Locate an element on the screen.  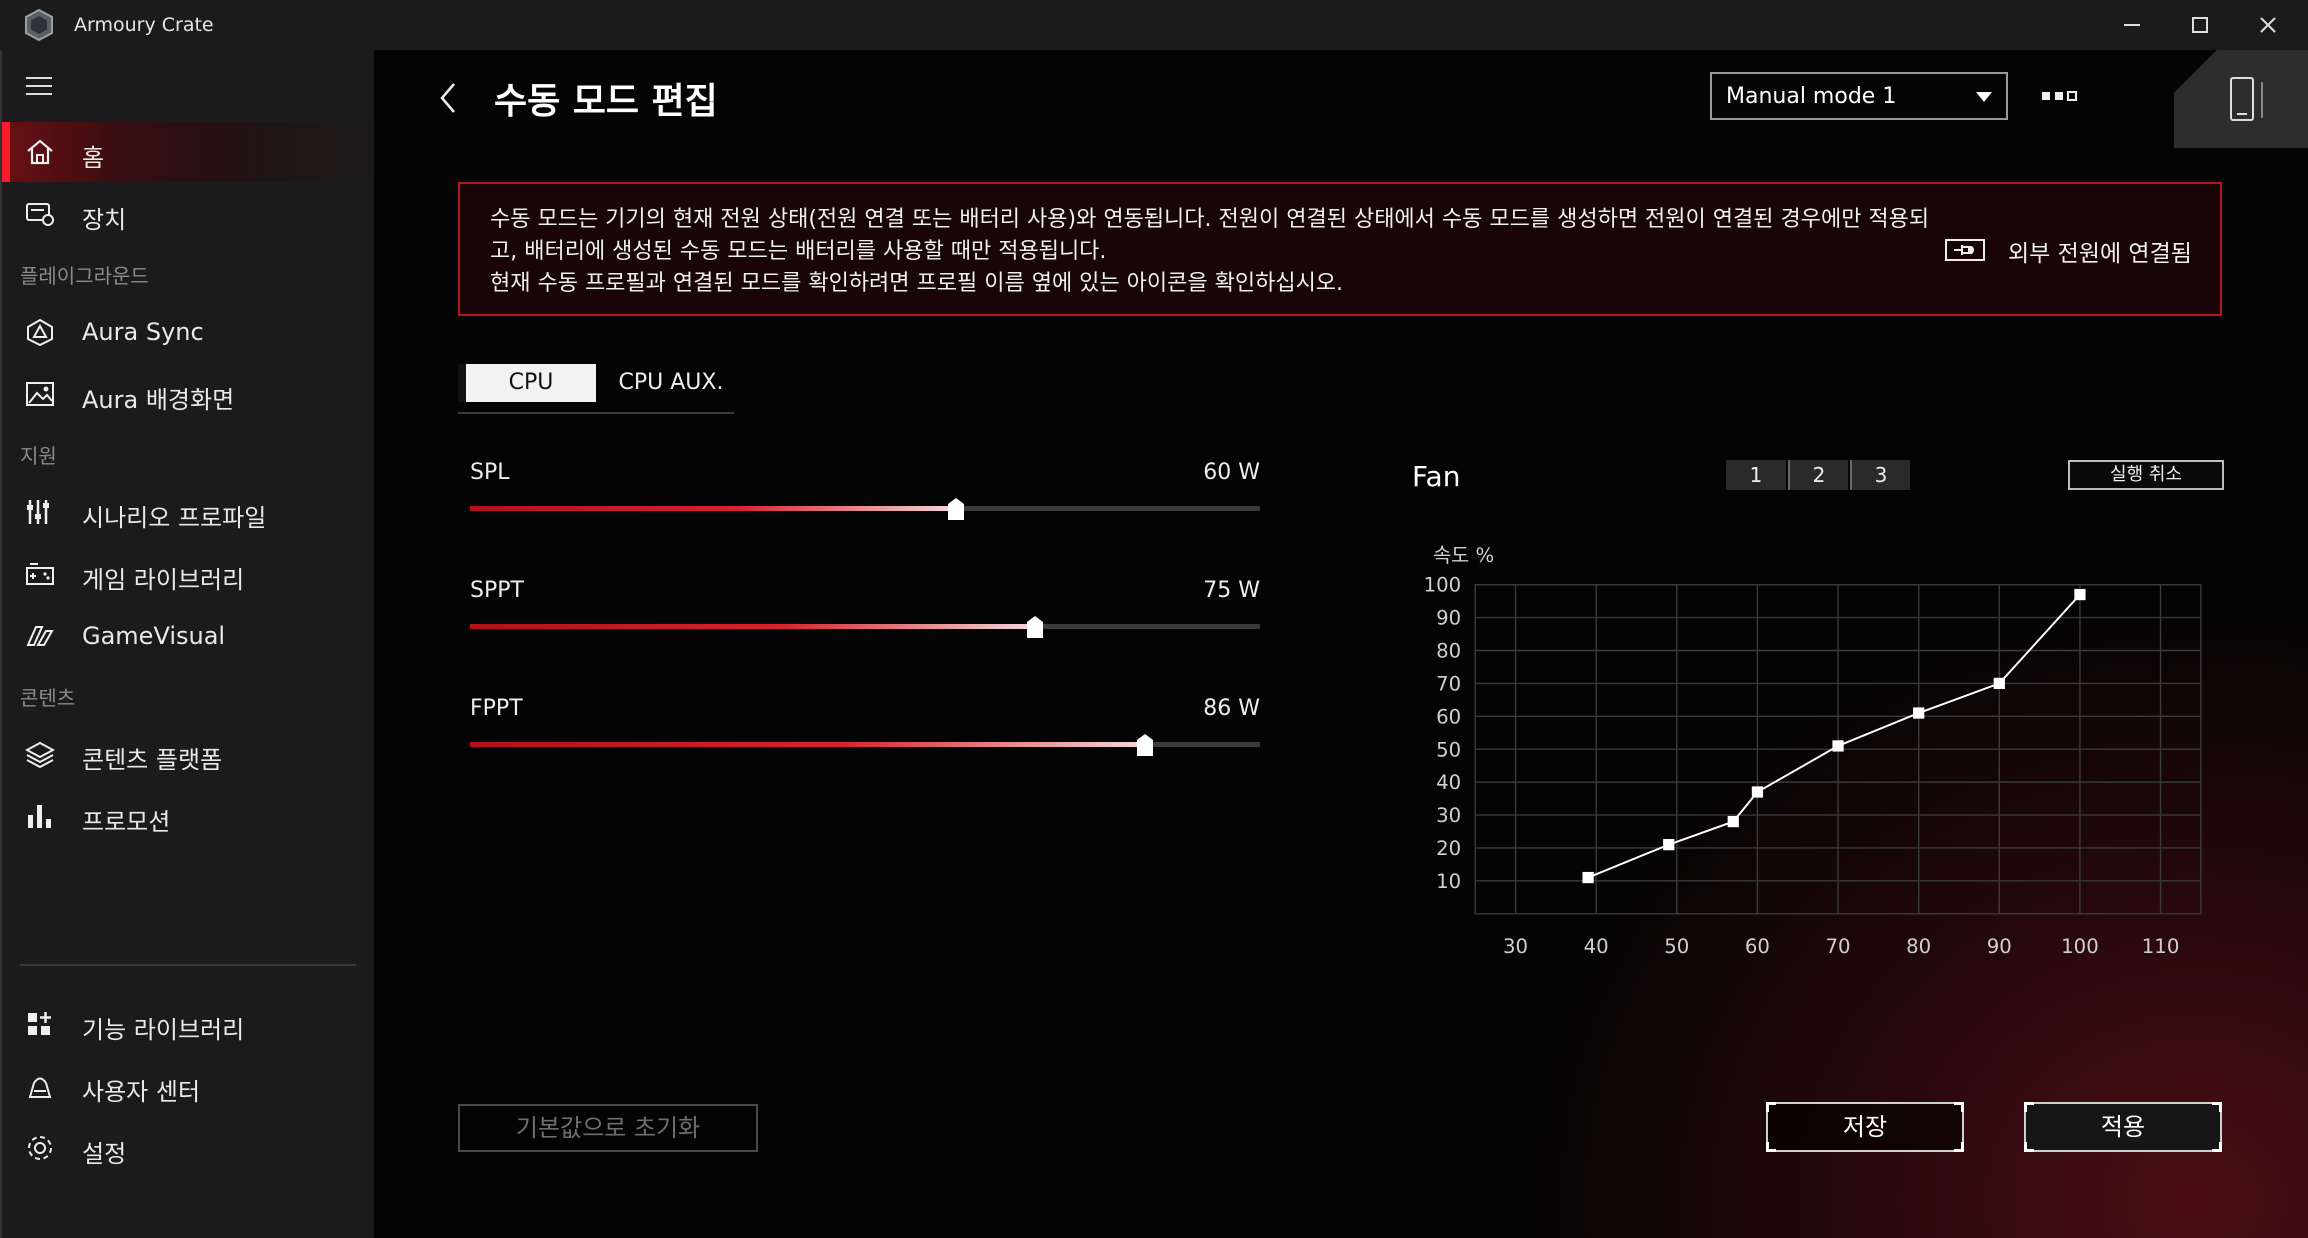
y-tick-label: 20 is located at coordinates (1448, 848).